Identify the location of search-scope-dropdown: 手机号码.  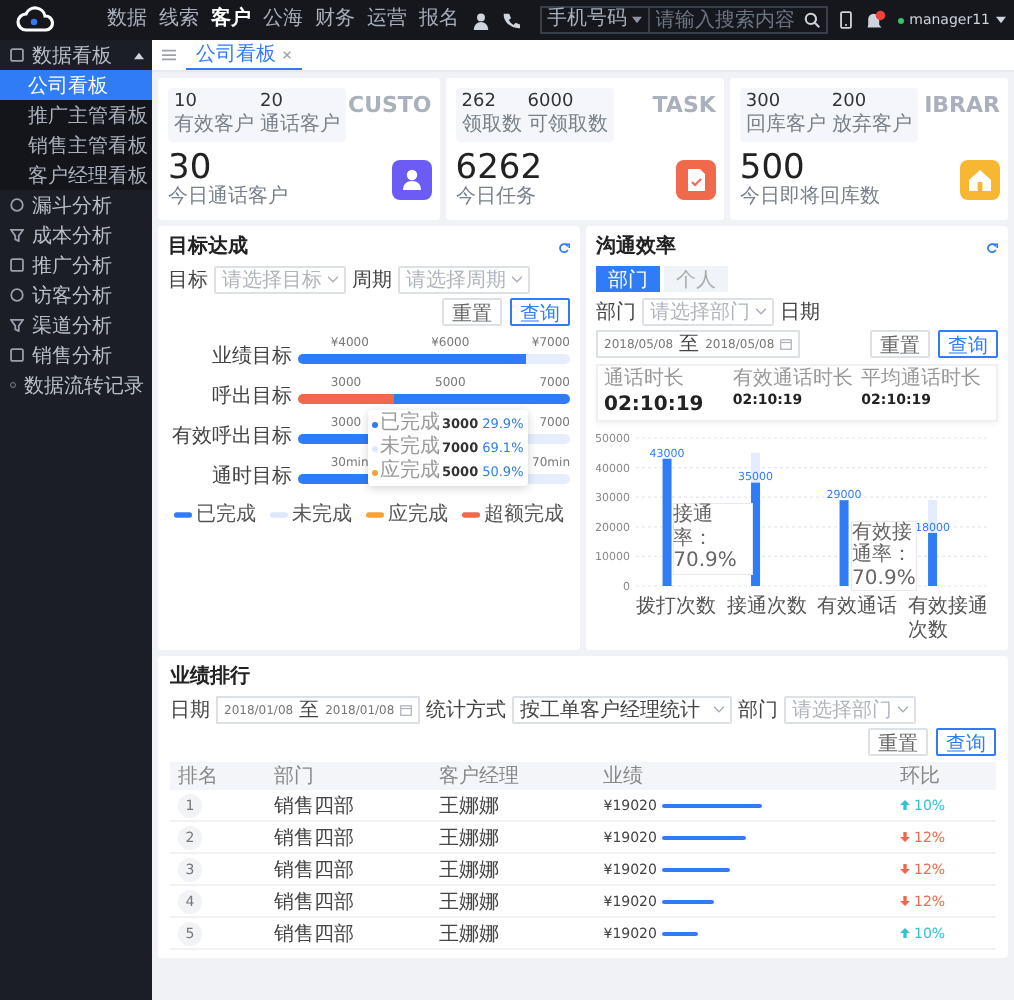
(593, 20).